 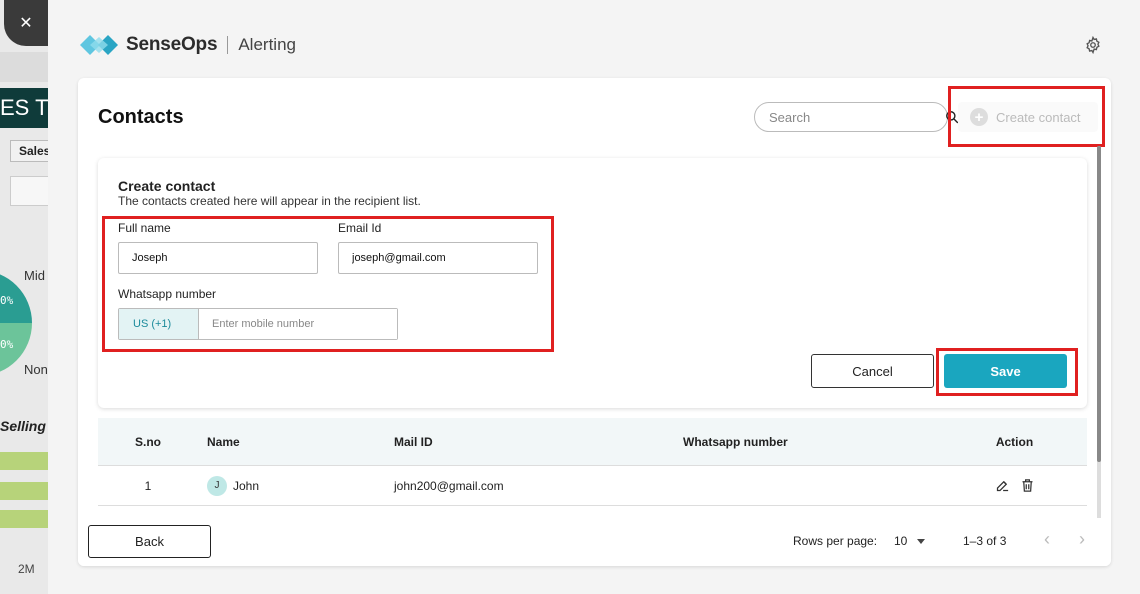 I want to click on page-title: Contacts, so click(x=141, y=117).